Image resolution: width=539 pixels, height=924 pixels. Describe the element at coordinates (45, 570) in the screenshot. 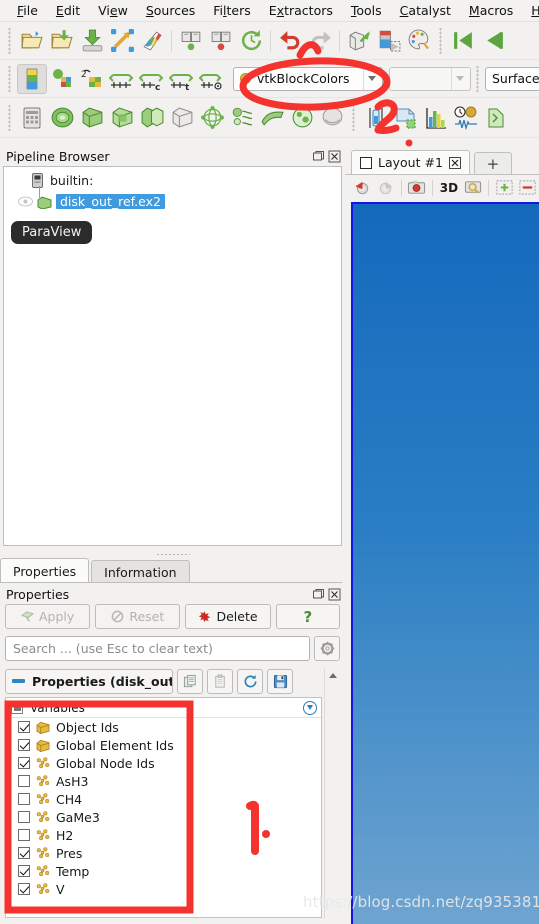

I see `tab-properties: Properties` at that location.